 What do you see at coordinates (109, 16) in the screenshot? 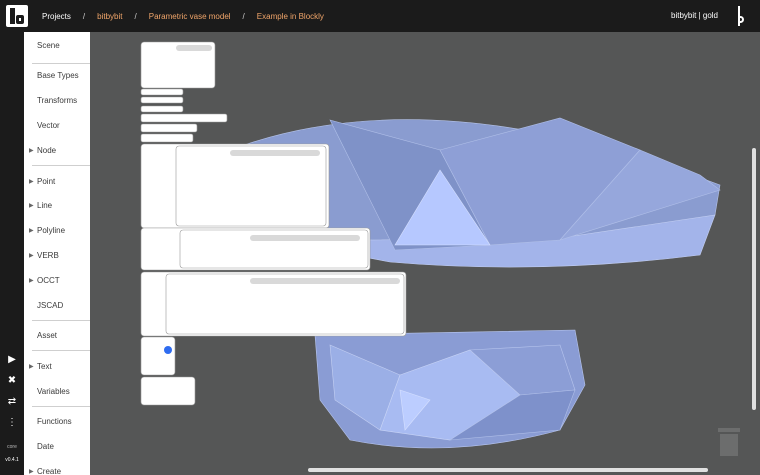
I see `breadcrumb-bitbybit: bitbybit` at bounding box center [109, 16].